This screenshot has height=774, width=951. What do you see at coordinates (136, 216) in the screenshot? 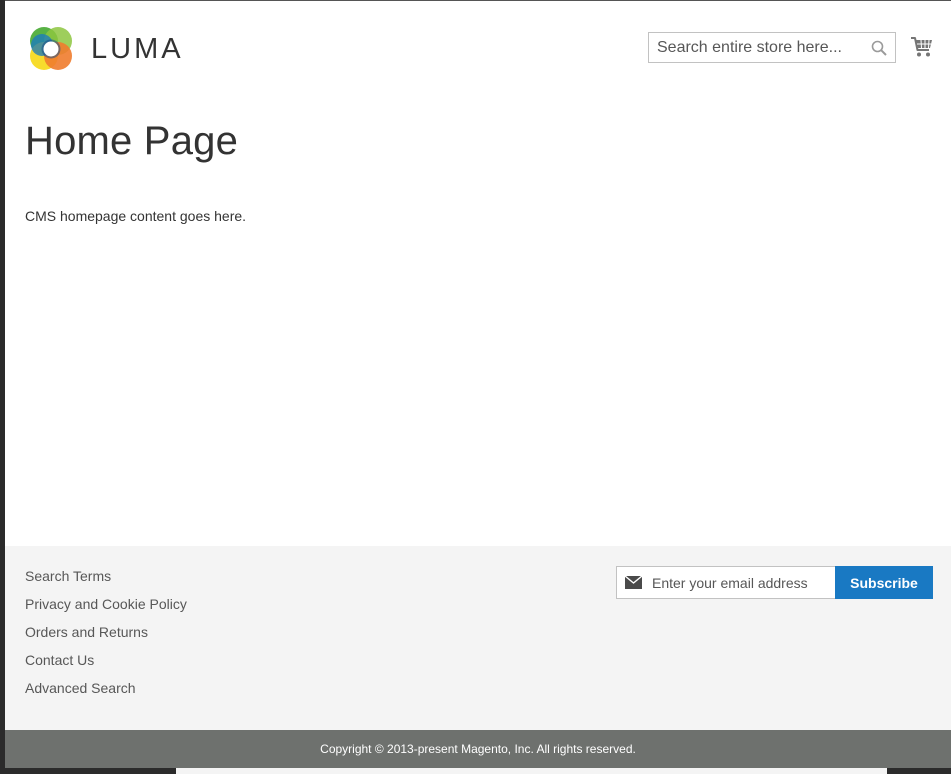
I see `cms-content: CMS homepage content goes here.` at bounding box center [136, 216].